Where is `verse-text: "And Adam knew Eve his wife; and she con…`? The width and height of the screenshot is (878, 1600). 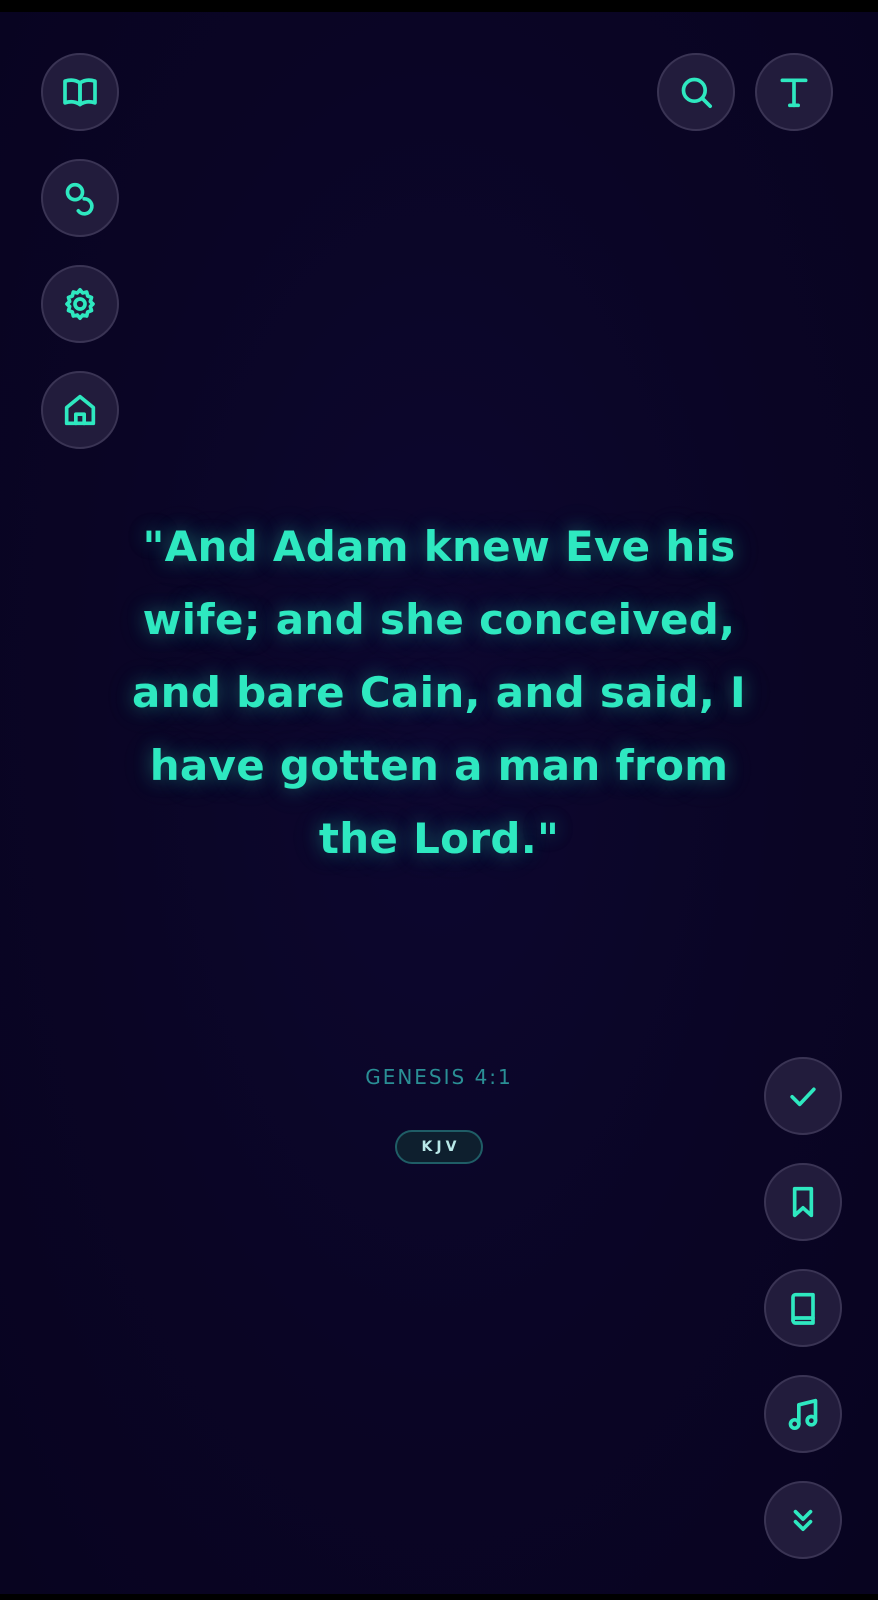 verse-text: "And Adam knew Eve his wife; and she con… is located at coordinates (439, 692).